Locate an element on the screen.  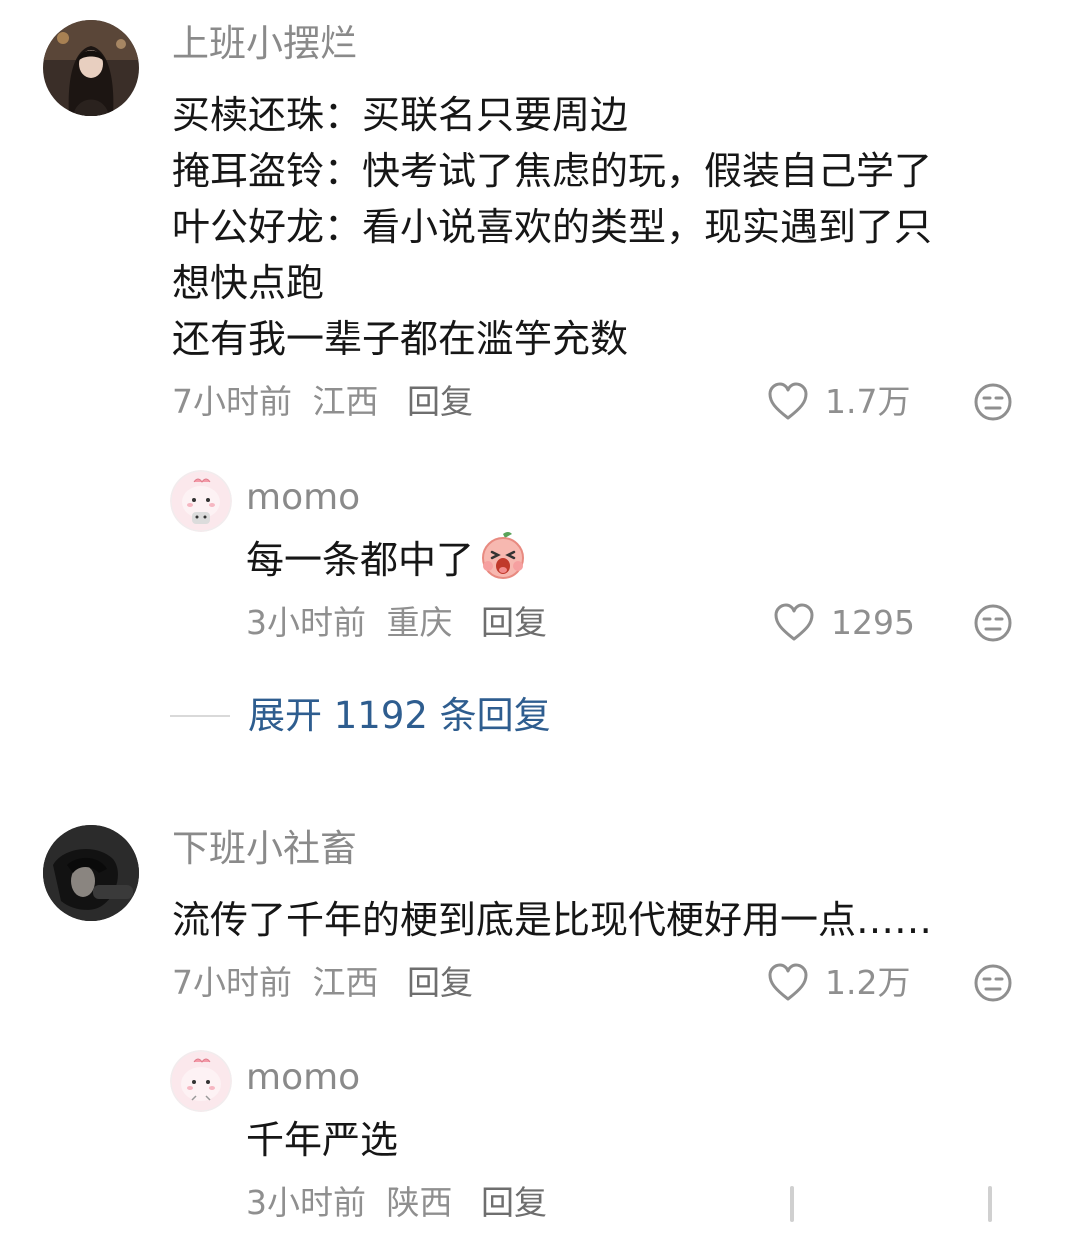
like-button: 1295 is located at coordinates (844, 623).